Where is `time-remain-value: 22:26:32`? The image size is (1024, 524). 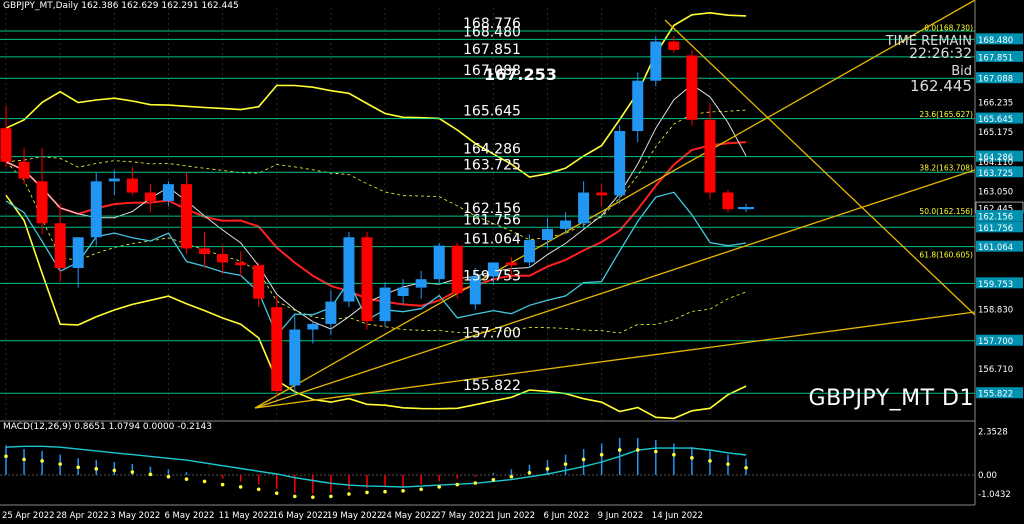
time-remain-value: 22:26:32 is located at coordinates (940, 54).